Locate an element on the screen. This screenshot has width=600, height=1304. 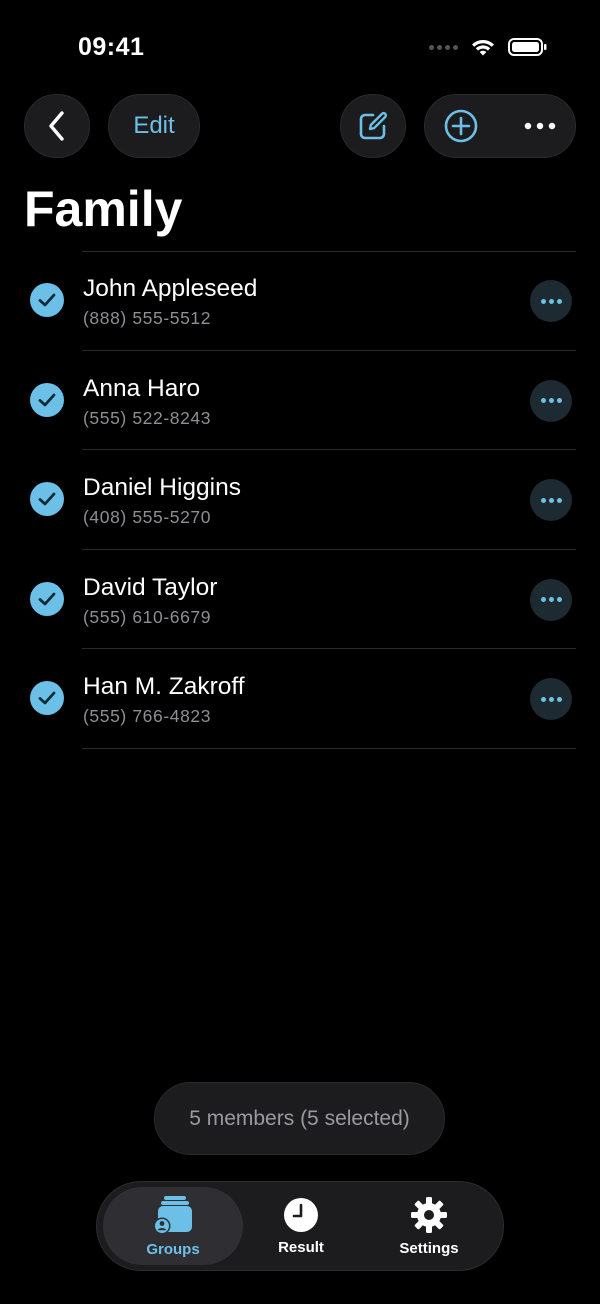
wifi-icon is located at coordinates (483, 47).